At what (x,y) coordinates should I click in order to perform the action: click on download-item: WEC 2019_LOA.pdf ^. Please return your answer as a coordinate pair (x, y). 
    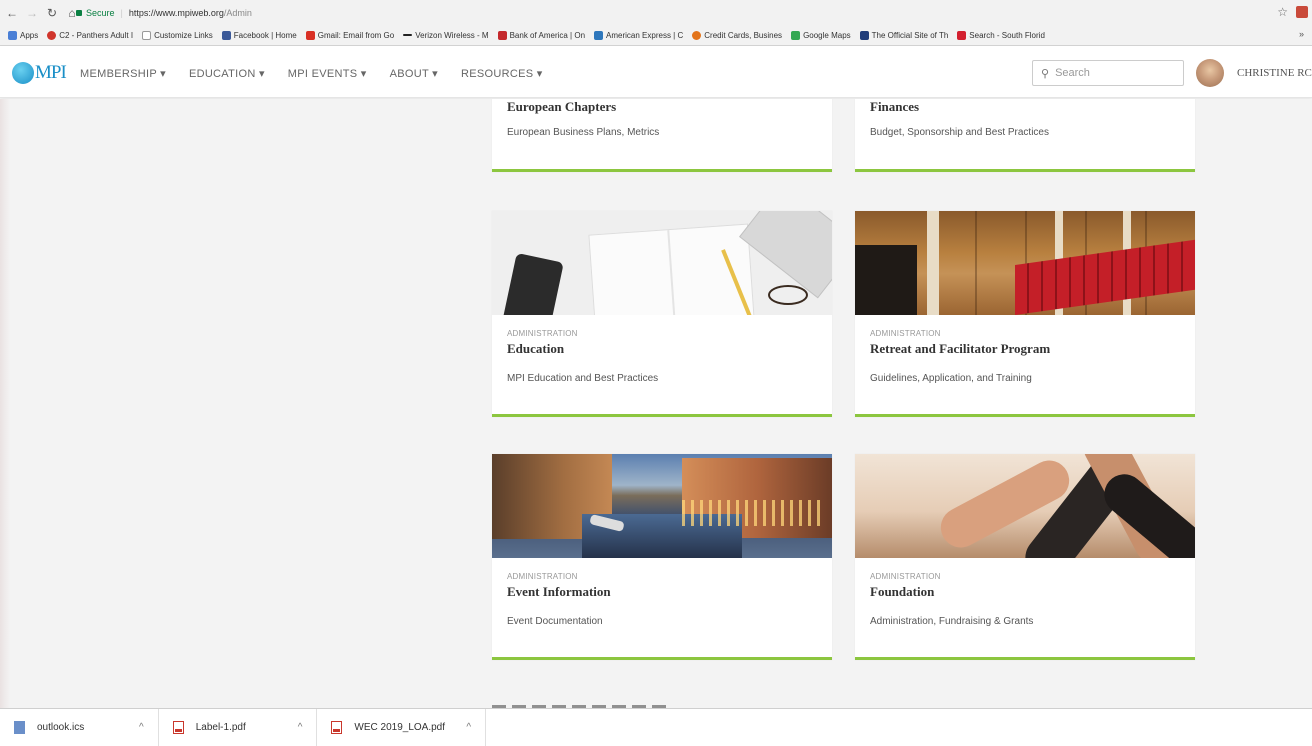
    Looking at the image, I should click on (402, 727).